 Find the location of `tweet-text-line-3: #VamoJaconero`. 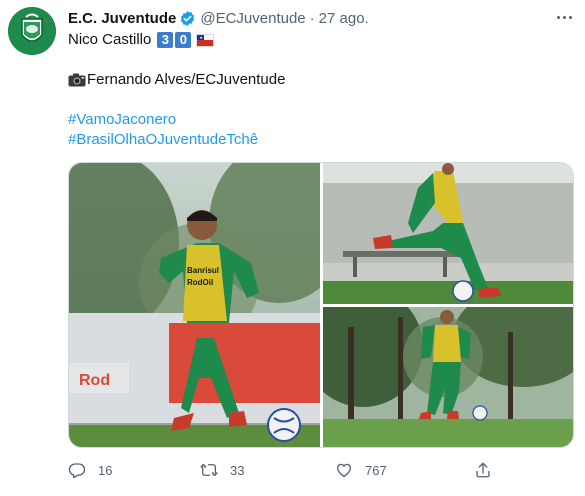

tweet-text-line-3: #VamoJaconero is located at coordinates (122, 120).